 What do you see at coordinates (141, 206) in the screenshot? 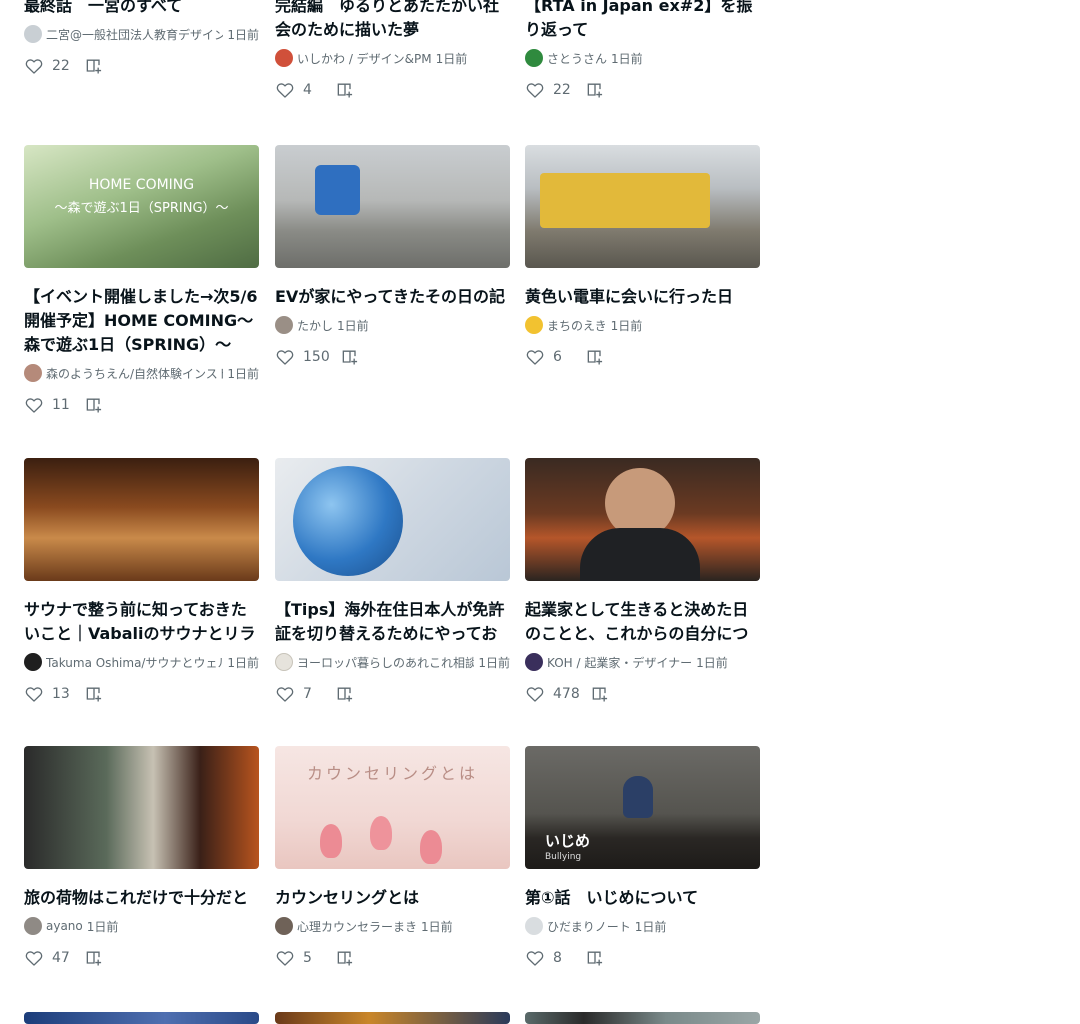
I see `article-thumbnail: HOME COMING 〜森で遊ぶ1日（SPRING）〜` at bounding box center [141, 206].